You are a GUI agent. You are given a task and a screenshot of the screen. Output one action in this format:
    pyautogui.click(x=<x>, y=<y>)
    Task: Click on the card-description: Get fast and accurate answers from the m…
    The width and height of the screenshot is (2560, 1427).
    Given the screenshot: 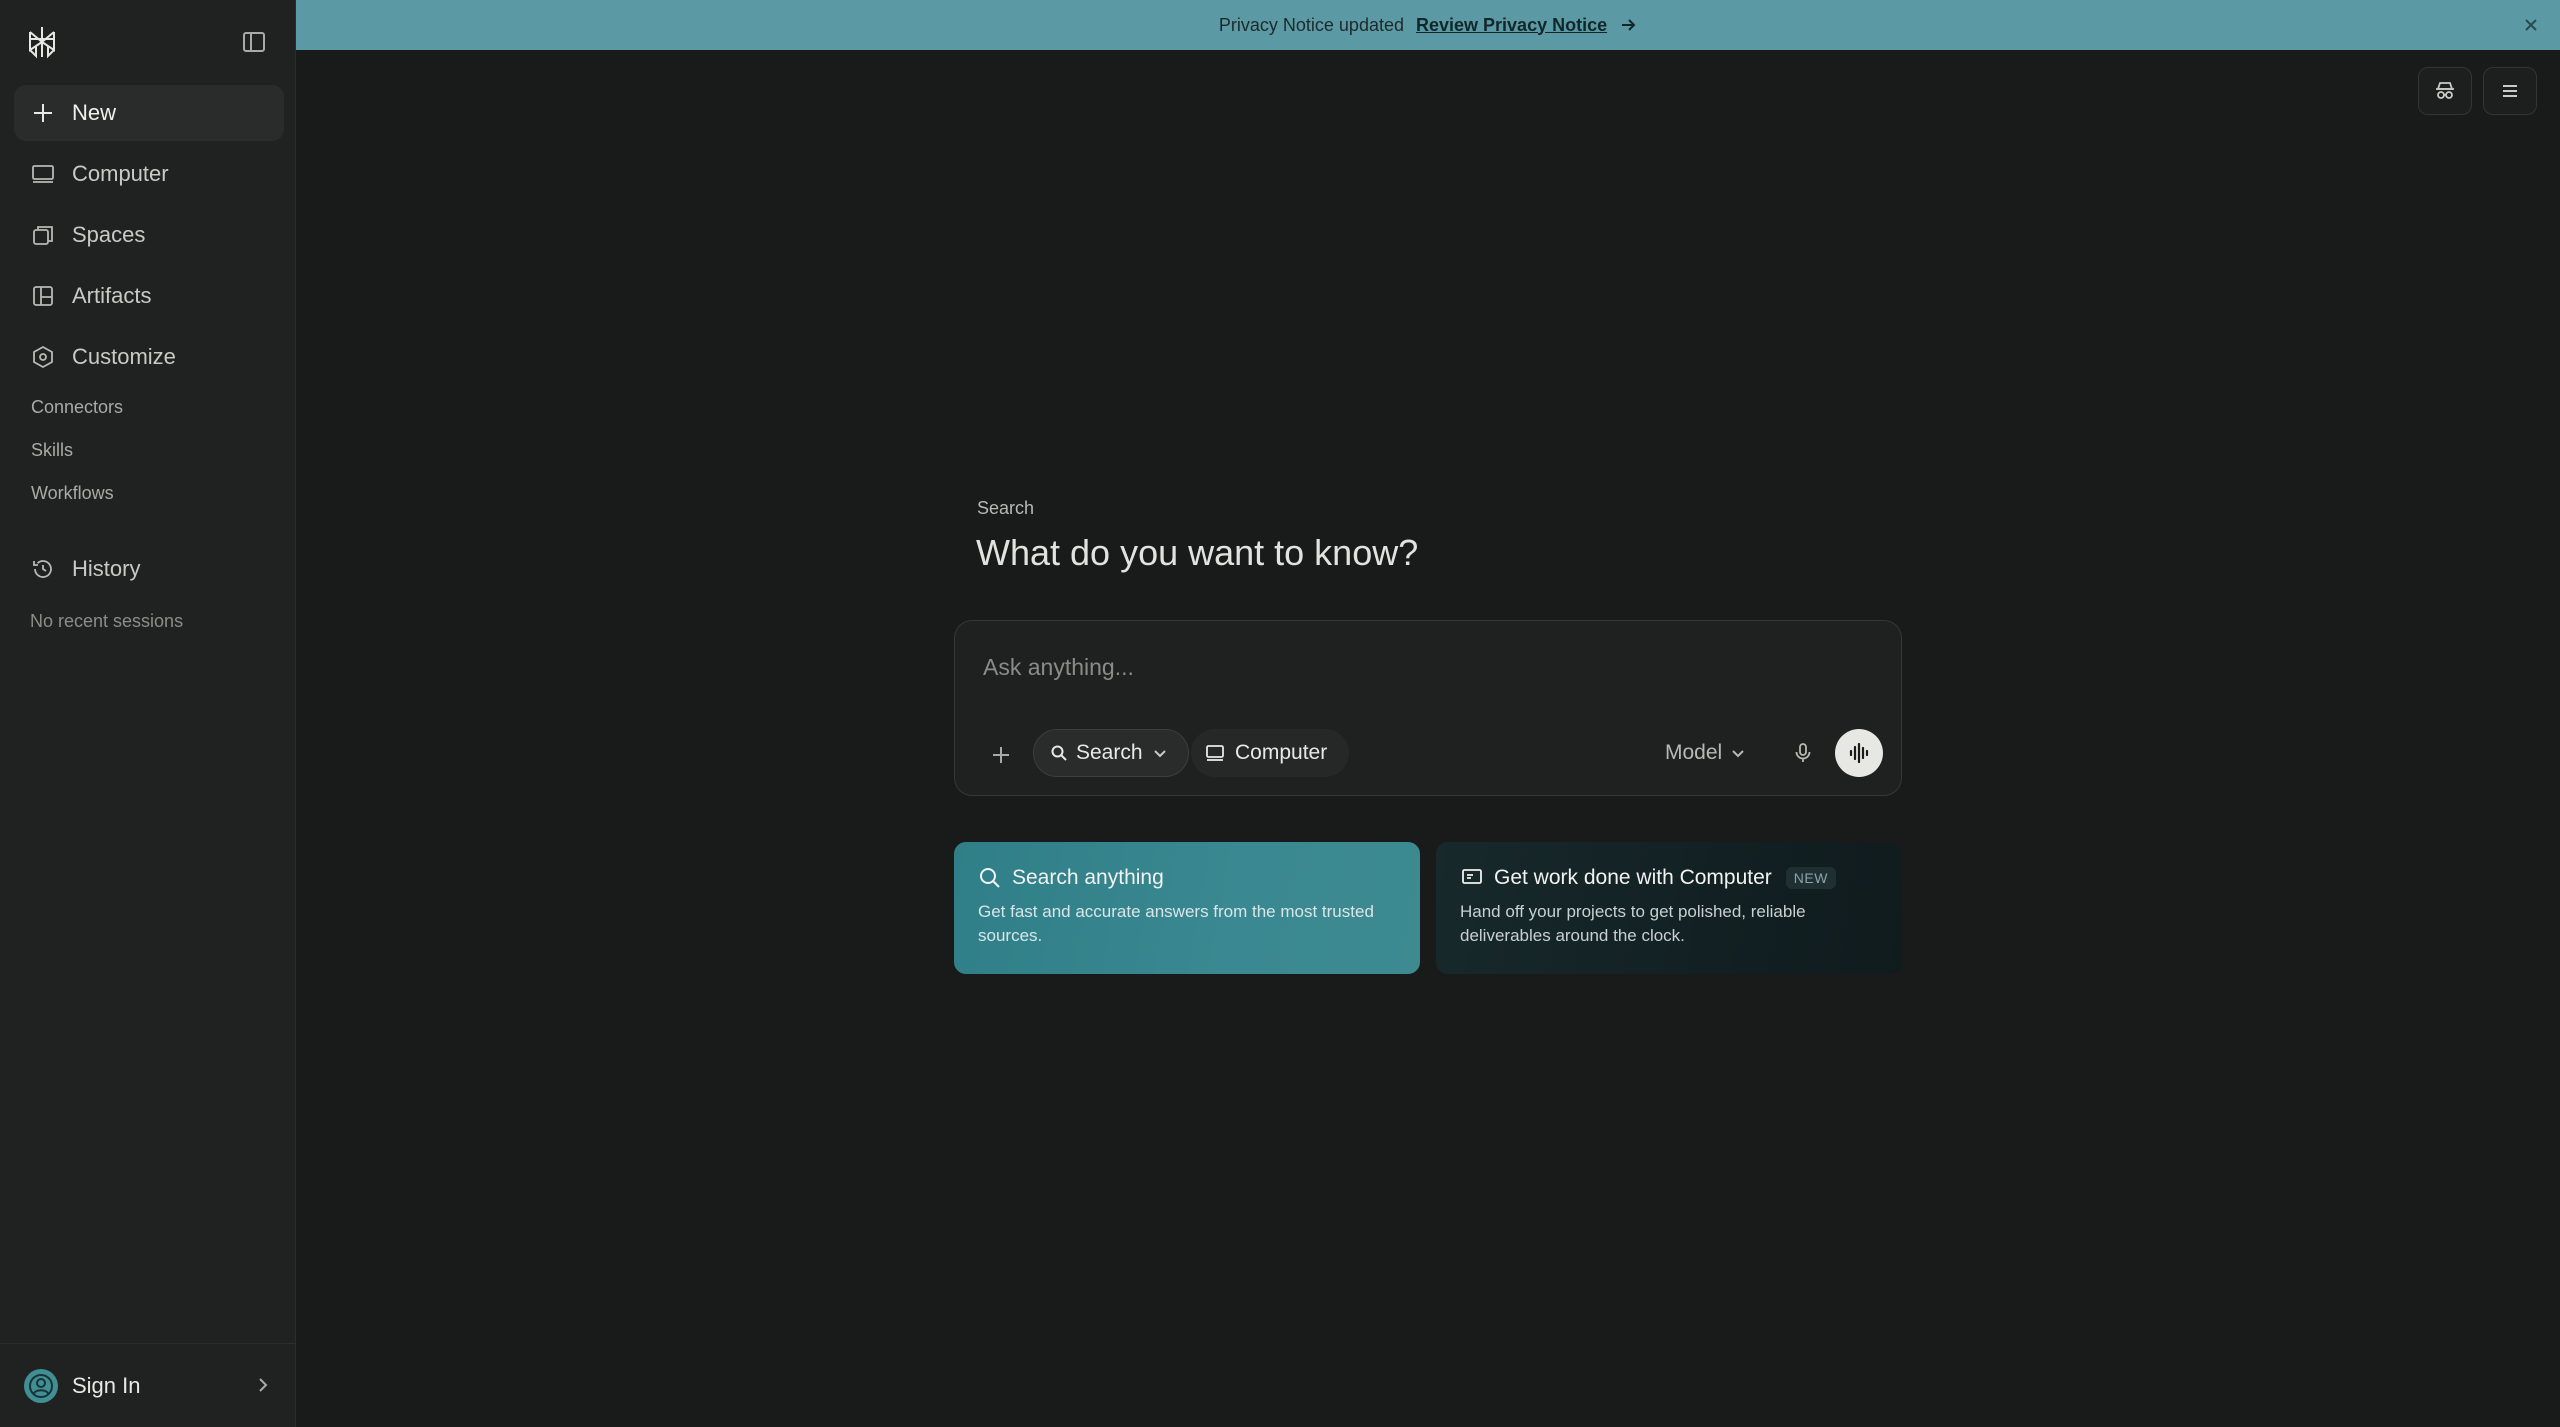 What is the action you would take?
    pyautogui.click(x=1176, y=923)
    